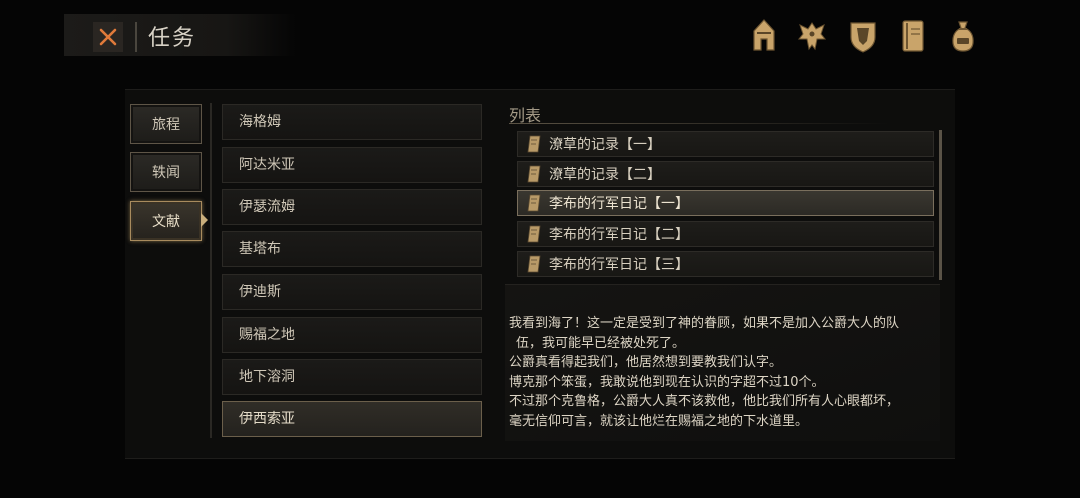  What do you see at coordinates (619, 235) in the screenshot?
I see `document-label: 李布的行军日记【二】` at bounding box center [619, 235].